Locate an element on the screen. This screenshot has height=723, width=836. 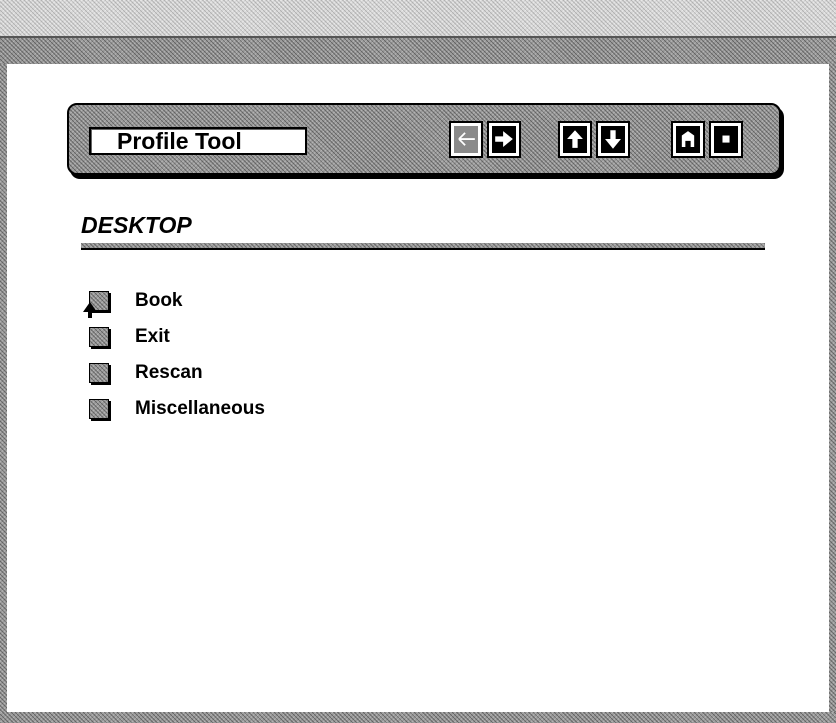
list-item-label: Book is located at coordinates (159, 301).